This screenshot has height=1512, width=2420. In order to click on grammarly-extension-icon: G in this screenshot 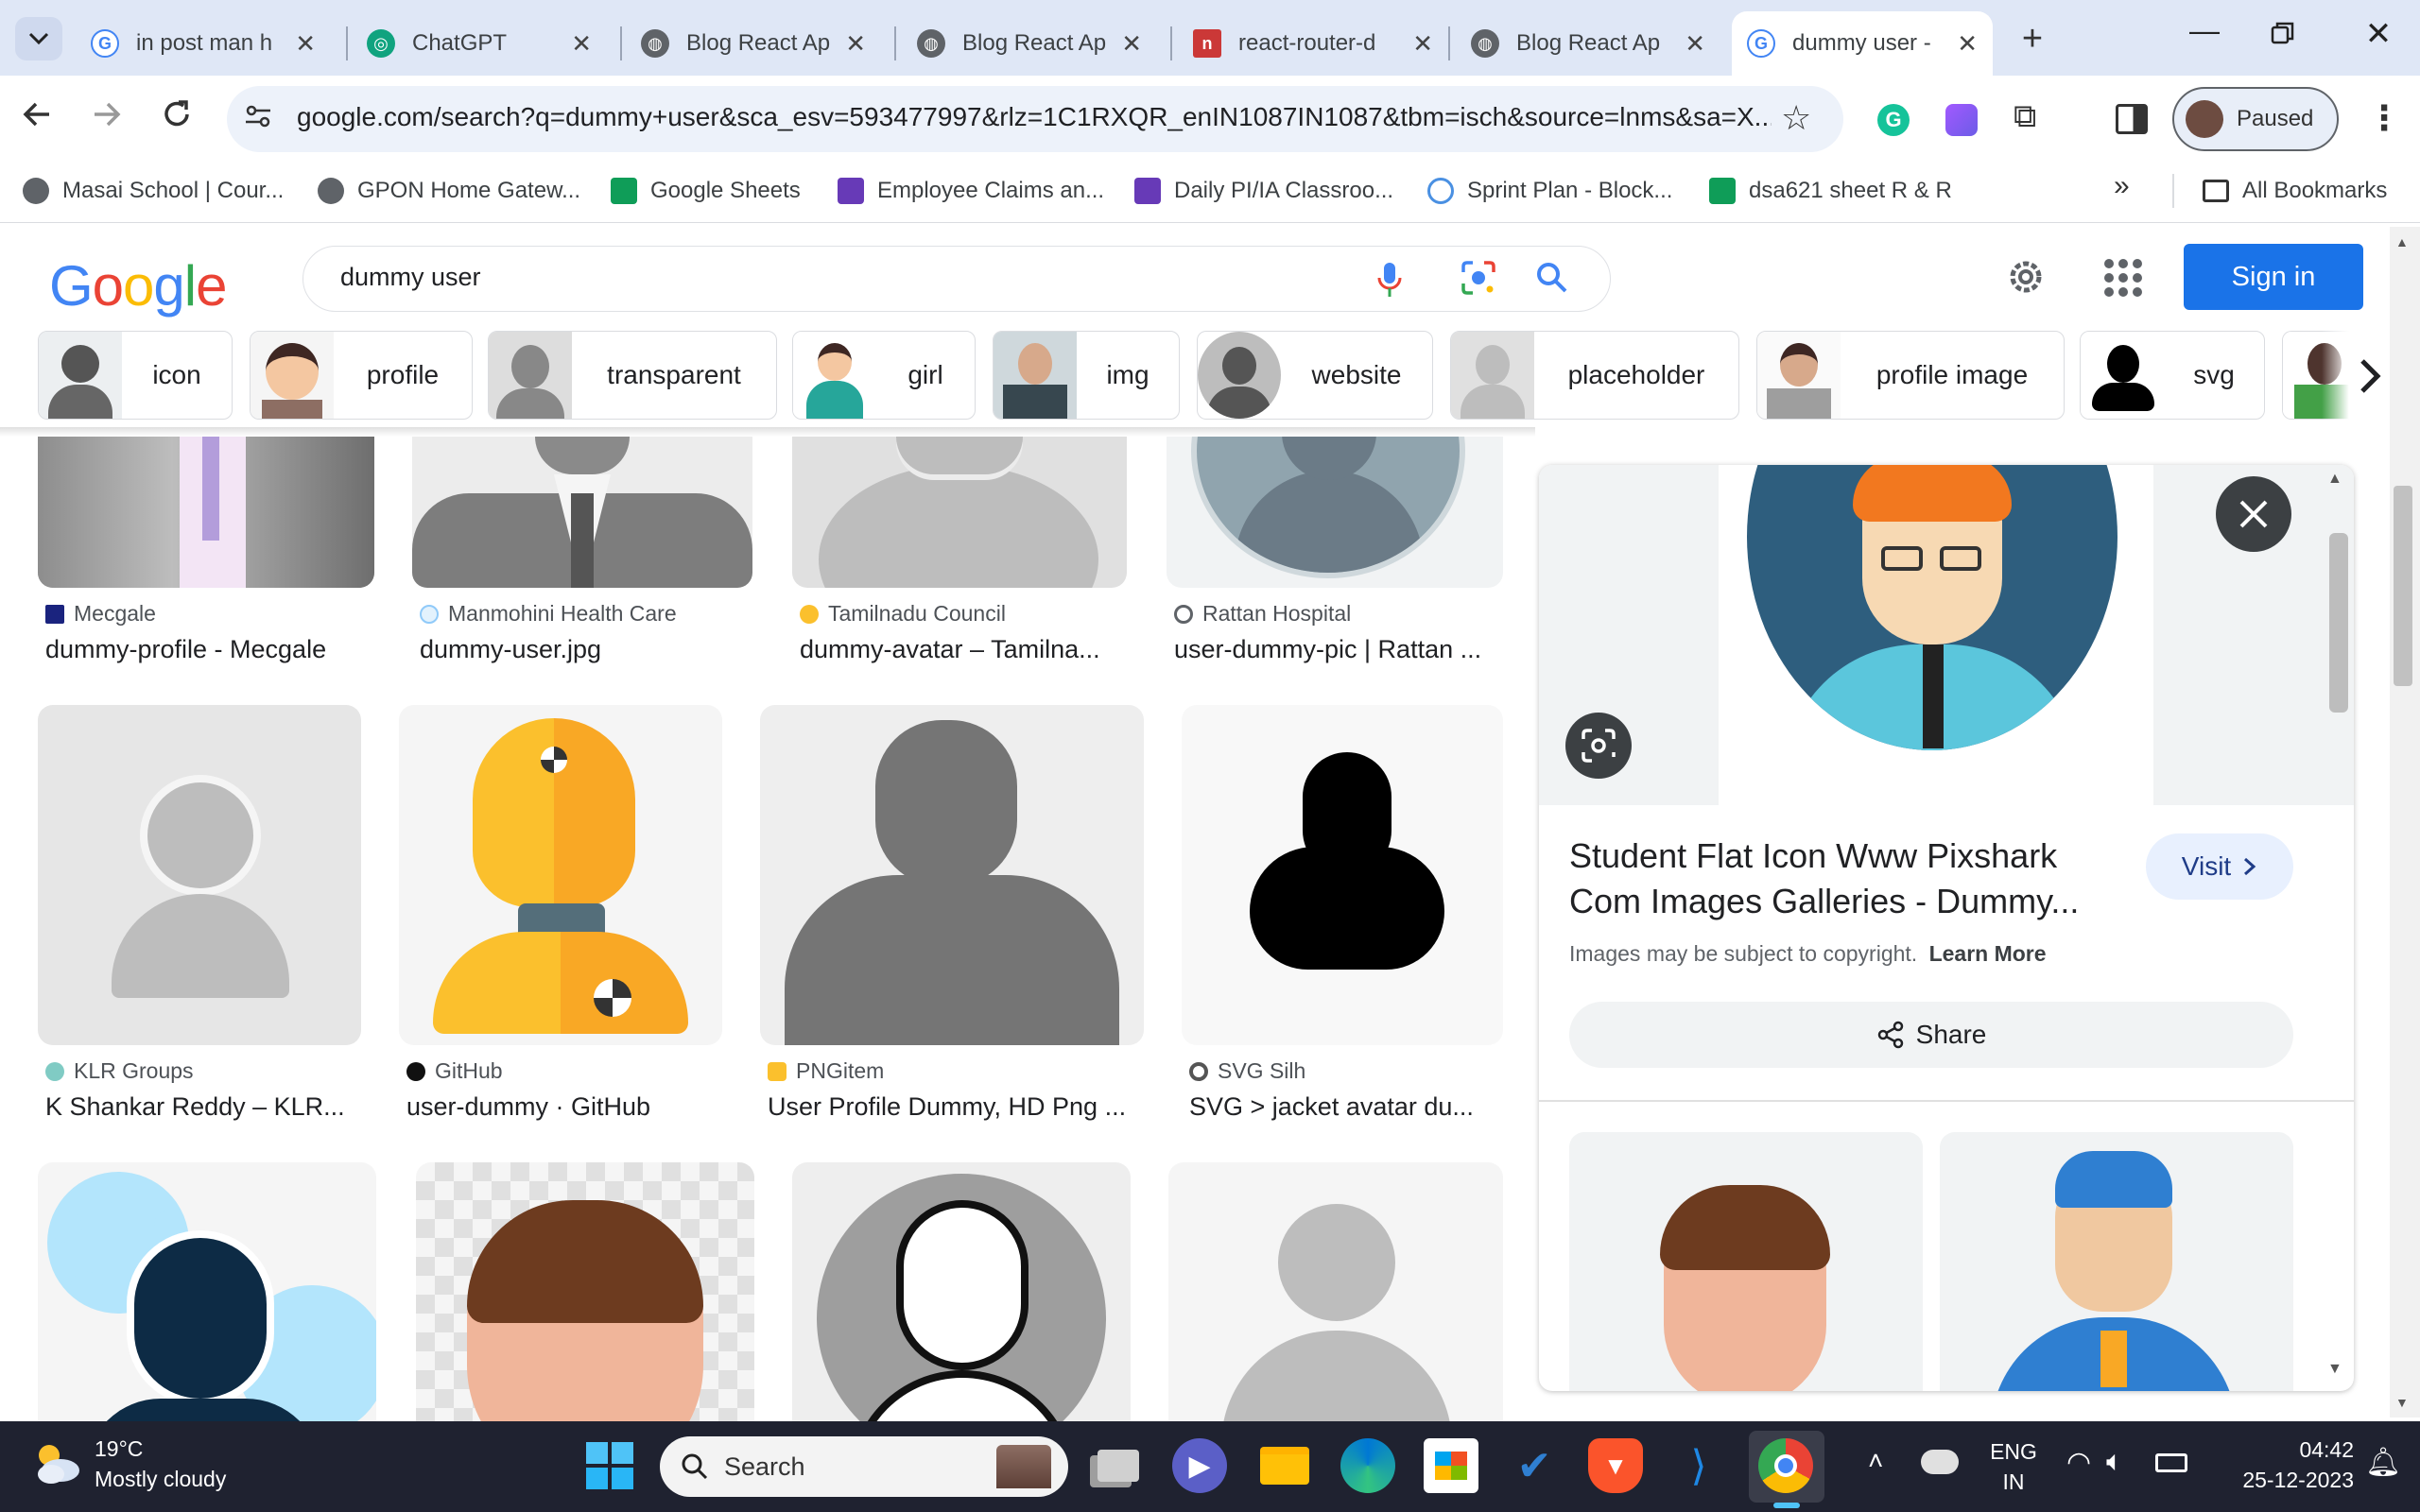, I will do `click(1893, 120)`.